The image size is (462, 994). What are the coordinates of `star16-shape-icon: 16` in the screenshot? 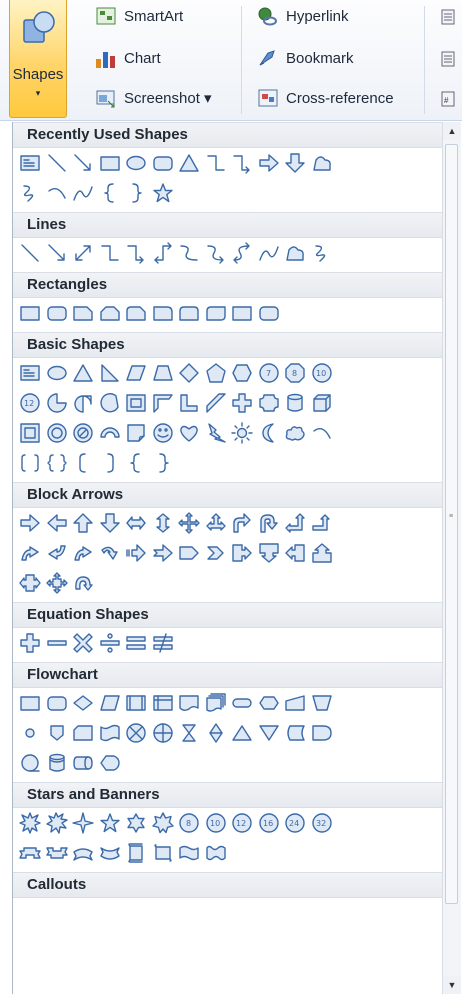 It's located at (269, 823).